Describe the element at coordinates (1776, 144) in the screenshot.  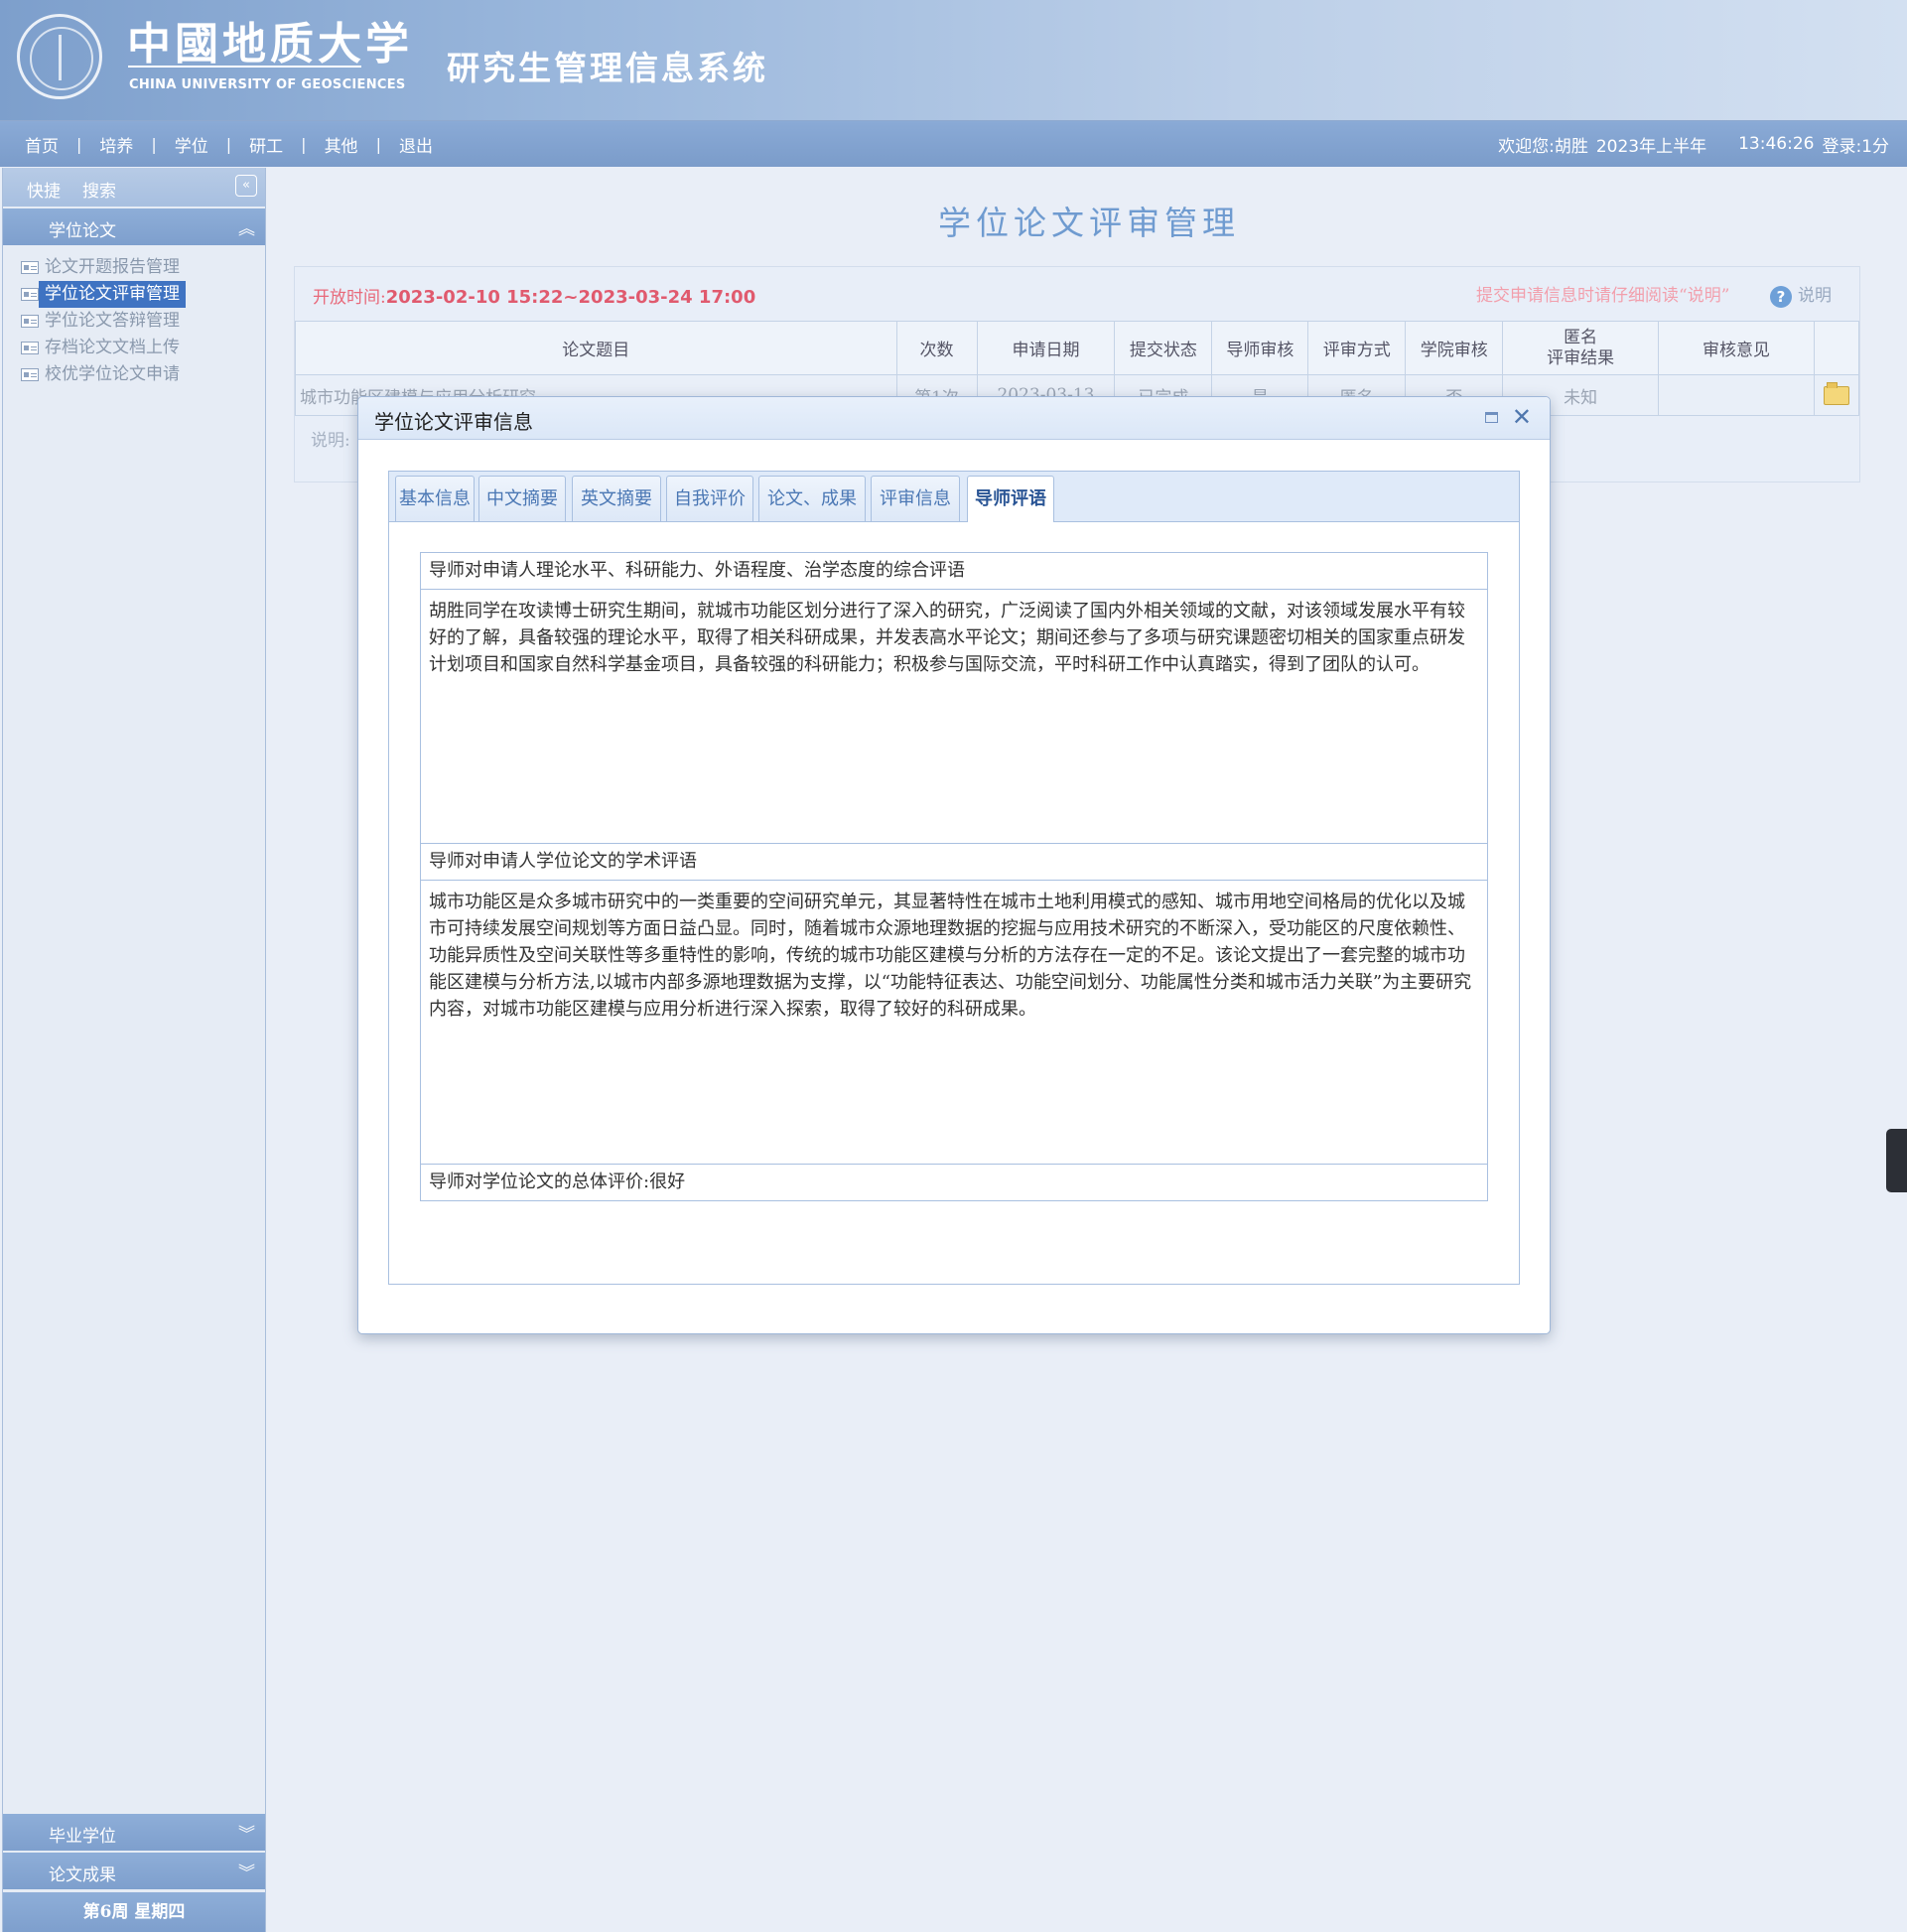
I see `clock: 13:46:26` at that location.